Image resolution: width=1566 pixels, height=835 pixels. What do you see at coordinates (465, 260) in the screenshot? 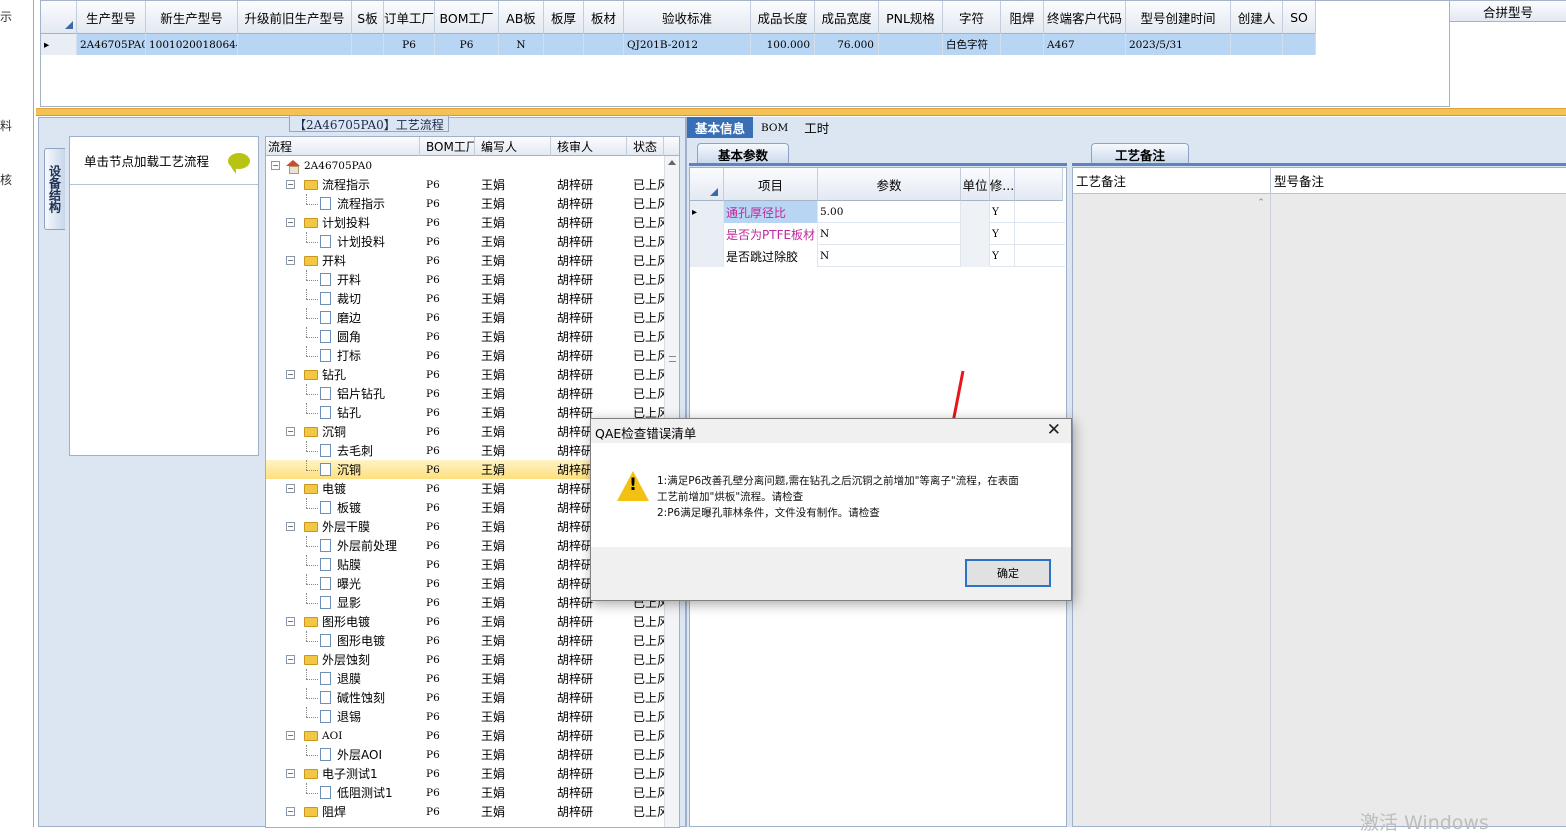
I see `tree-group-row: − 开料 P6 王娟 胡梓研 已上风` at bounding box center [465, 260].